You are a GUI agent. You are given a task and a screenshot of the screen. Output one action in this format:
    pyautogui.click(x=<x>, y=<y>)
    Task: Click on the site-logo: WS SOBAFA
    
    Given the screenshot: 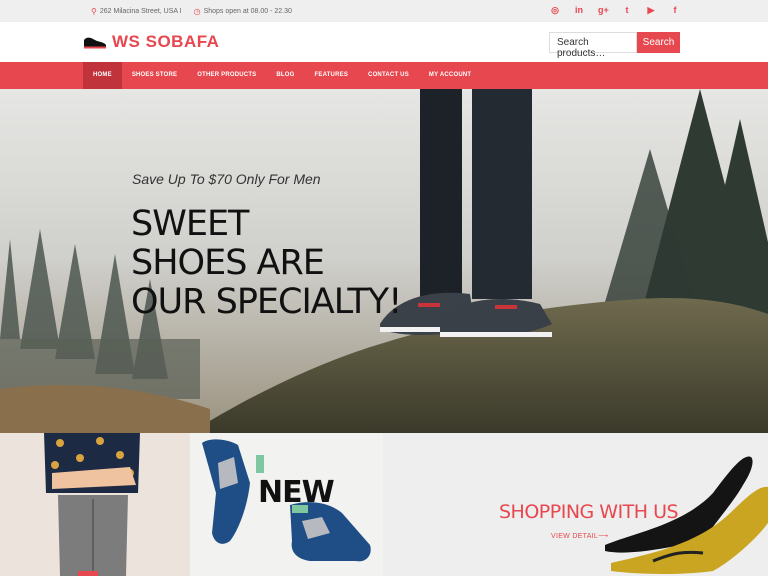 What is the action you would take?
    pyautogui.click(x=150, y=42)
    